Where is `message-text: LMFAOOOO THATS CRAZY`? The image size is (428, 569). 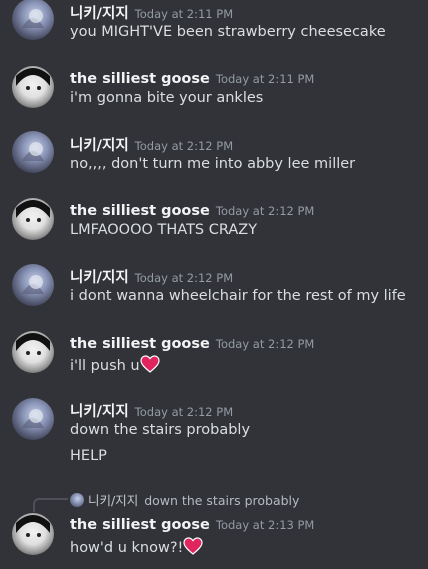
message-text: LMFAOOOO THATS CRAZY is located at coordinates (164, 230).